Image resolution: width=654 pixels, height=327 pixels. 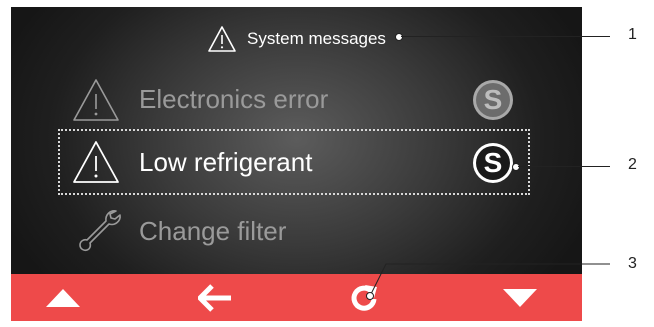 What do you see at coordinates (234, 99) in the screenshot?
I see `message-label: Electronics error` at bounding box center [234, 99].